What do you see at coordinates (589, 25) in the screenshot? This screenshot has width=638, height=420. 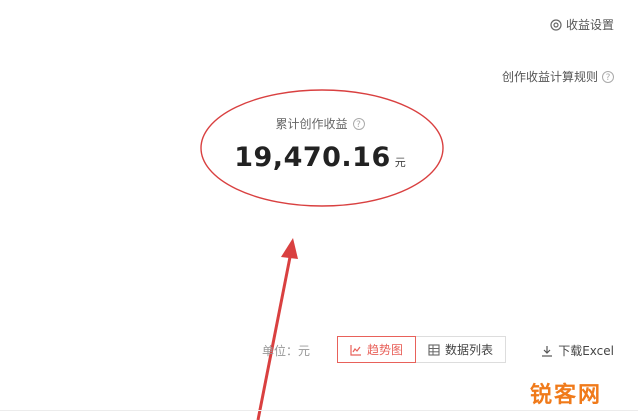 I see `income-settings-label: 收益设置` at bounding box center [589, 25].